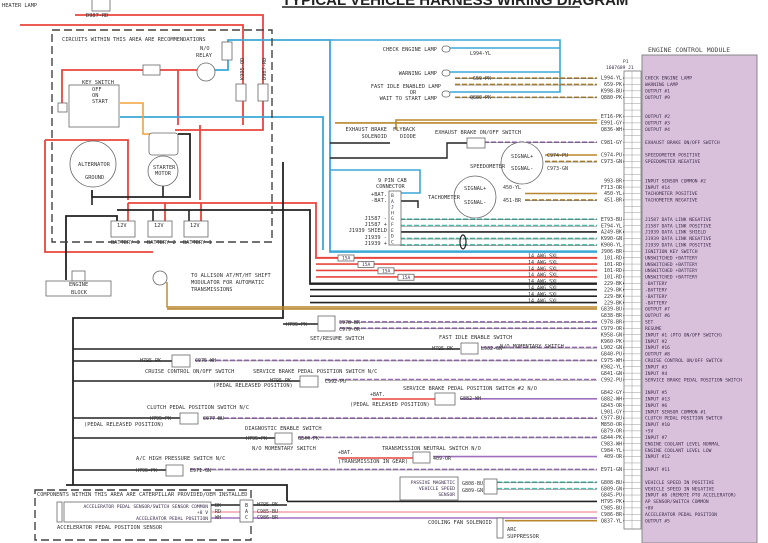 The height and width of the screenshot is (543, 768). Describe the element at coordinates (612, 329) in the screenshot. I see `ecm-wire-label: C979-OR` at that location.